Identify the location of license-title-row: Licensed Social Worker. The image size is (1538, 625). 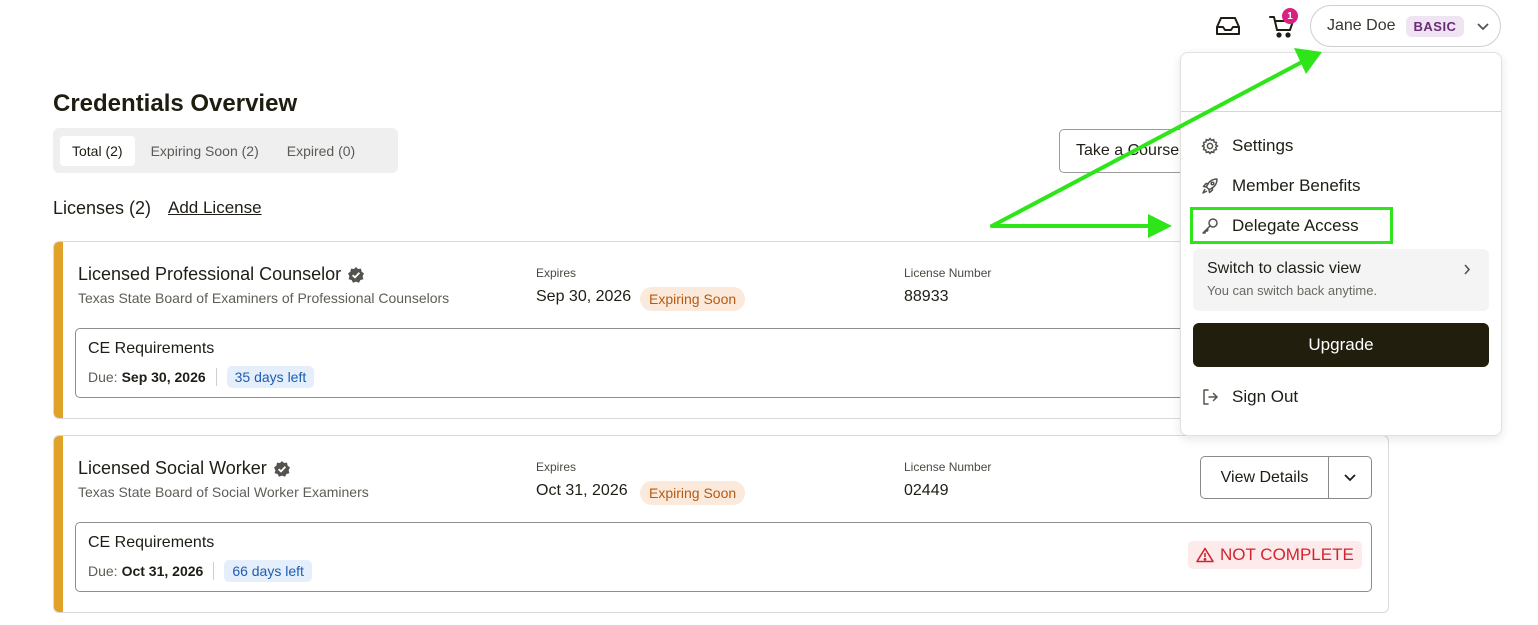
(184, 468).